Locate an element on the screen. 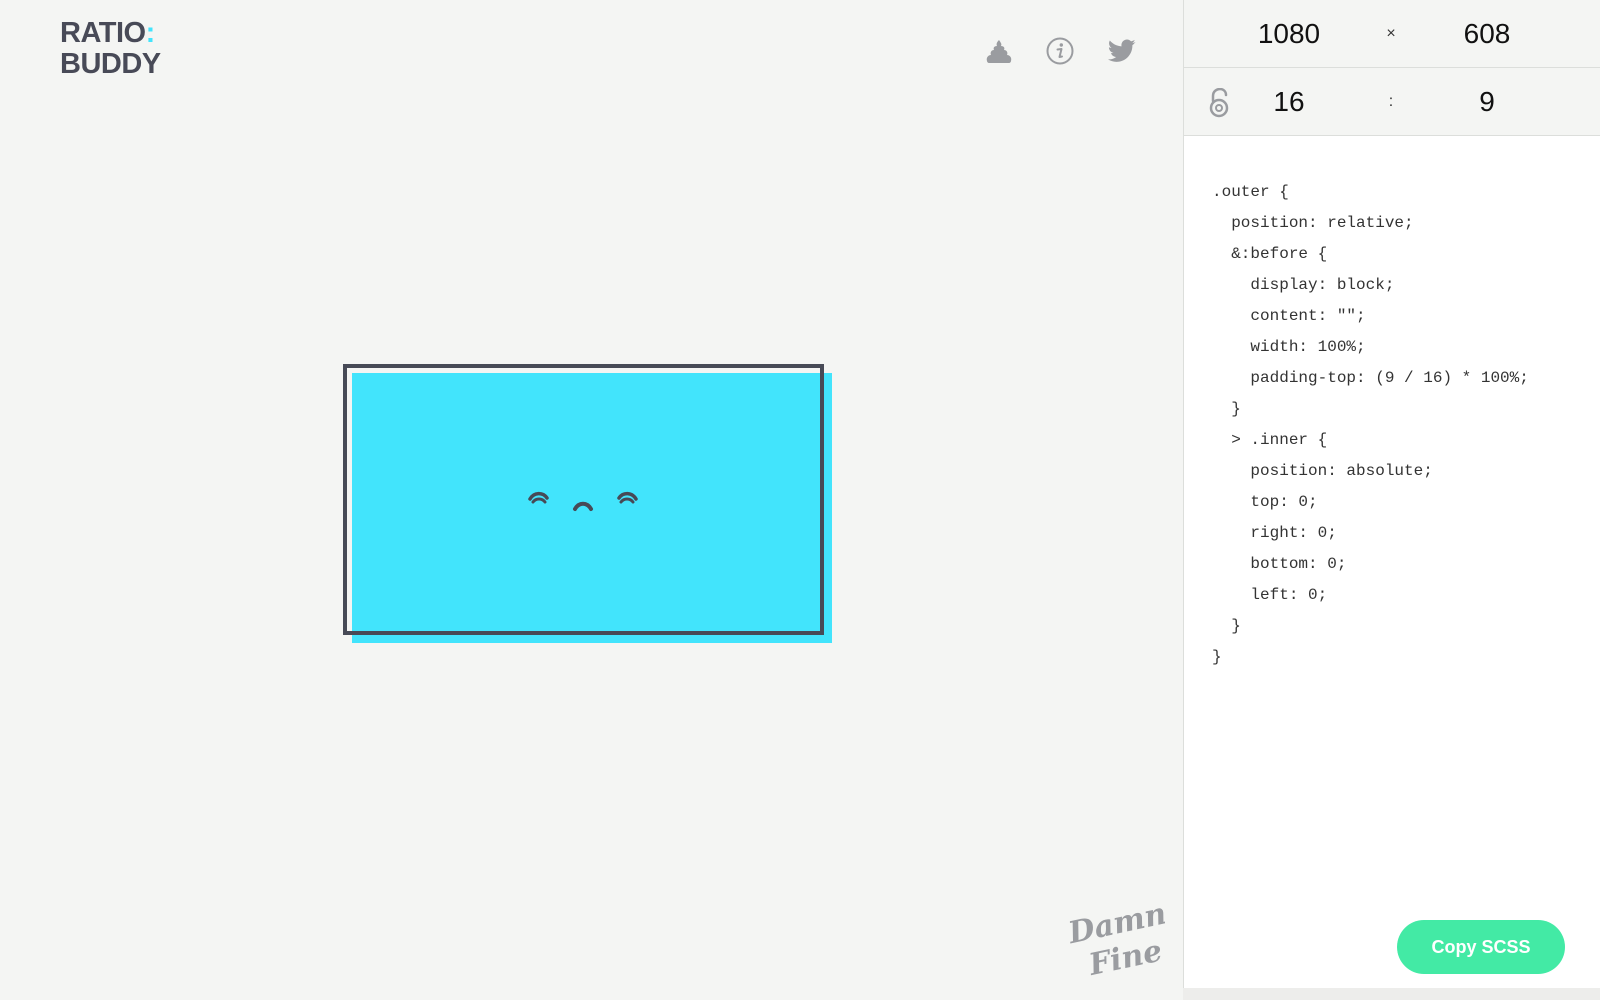  ratio-height-input: 9 is located at coordinates (1487, 102).